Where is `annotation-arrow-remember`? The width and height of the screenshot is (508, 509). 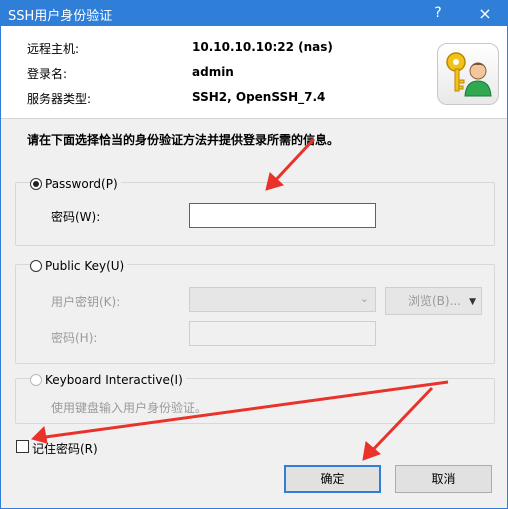
annotation-arrow-remember is located at coordinates (240, 412).